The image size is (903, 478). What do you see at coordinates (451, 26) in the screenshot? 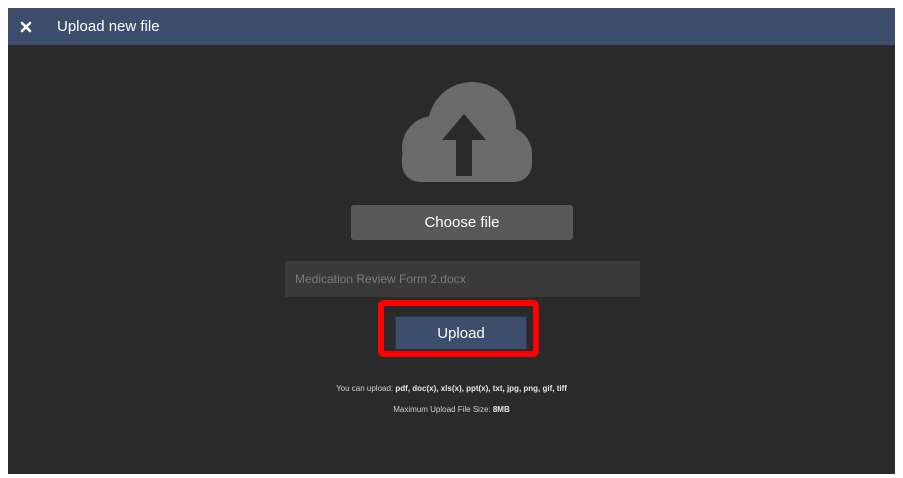
I see `dialog-header: Upload new file` at bounding box center [451, 26].